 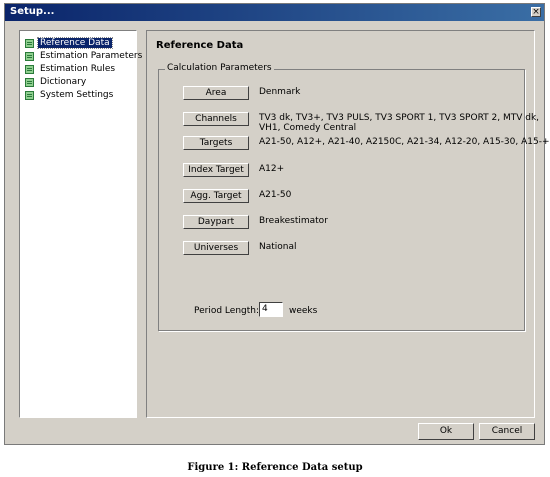 What do you see at coordinates (91, 56) in the screenshot?
I see `tree-item-label: Estimation Parameters` at bounding box center [91, 56].